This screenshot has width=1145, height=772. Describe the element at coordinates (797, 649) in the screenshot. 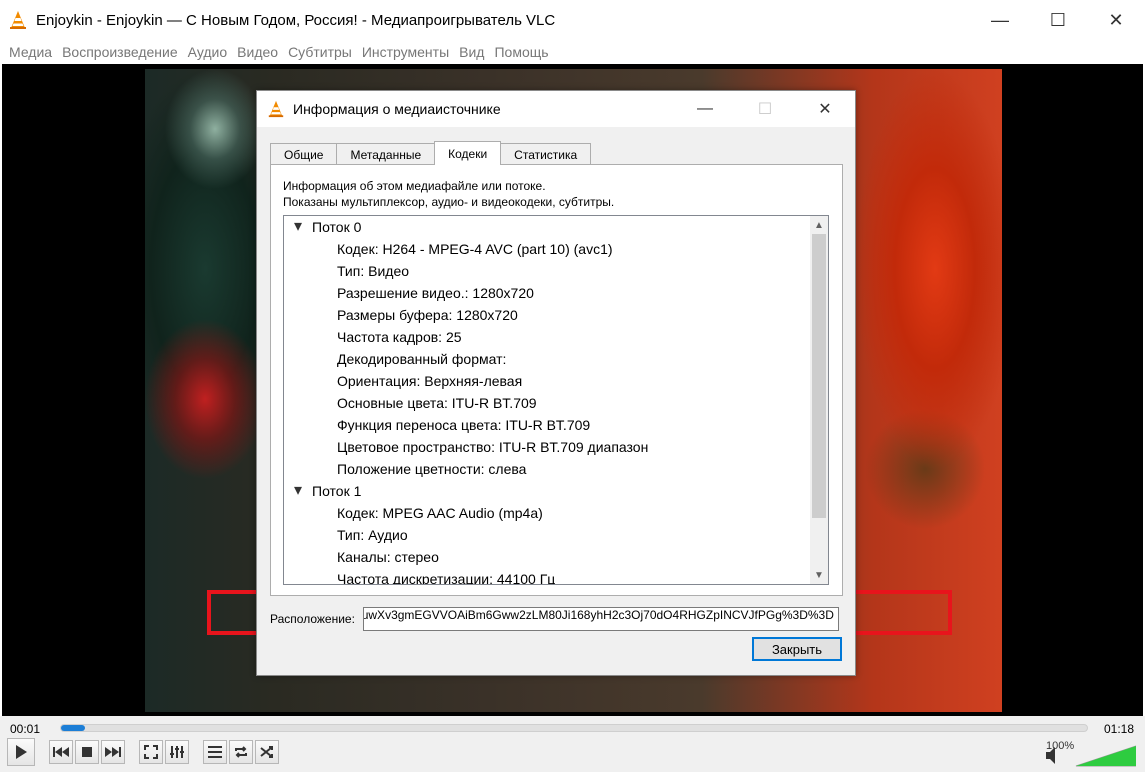

I see `close-dialog-button: Закрыть` at that location.